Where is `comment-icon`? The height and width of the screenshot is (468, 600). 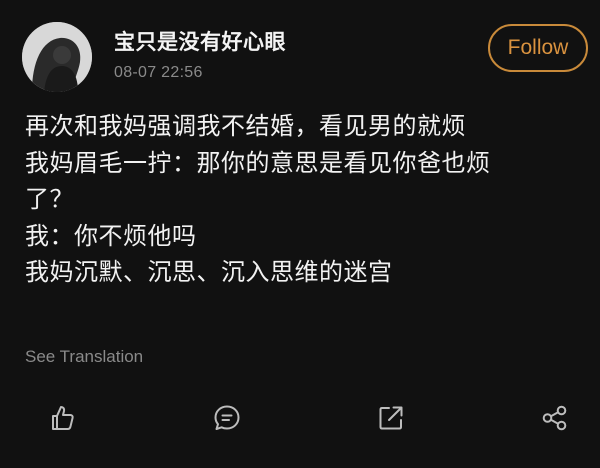
comment-icon is located at coordinates (227, 417).